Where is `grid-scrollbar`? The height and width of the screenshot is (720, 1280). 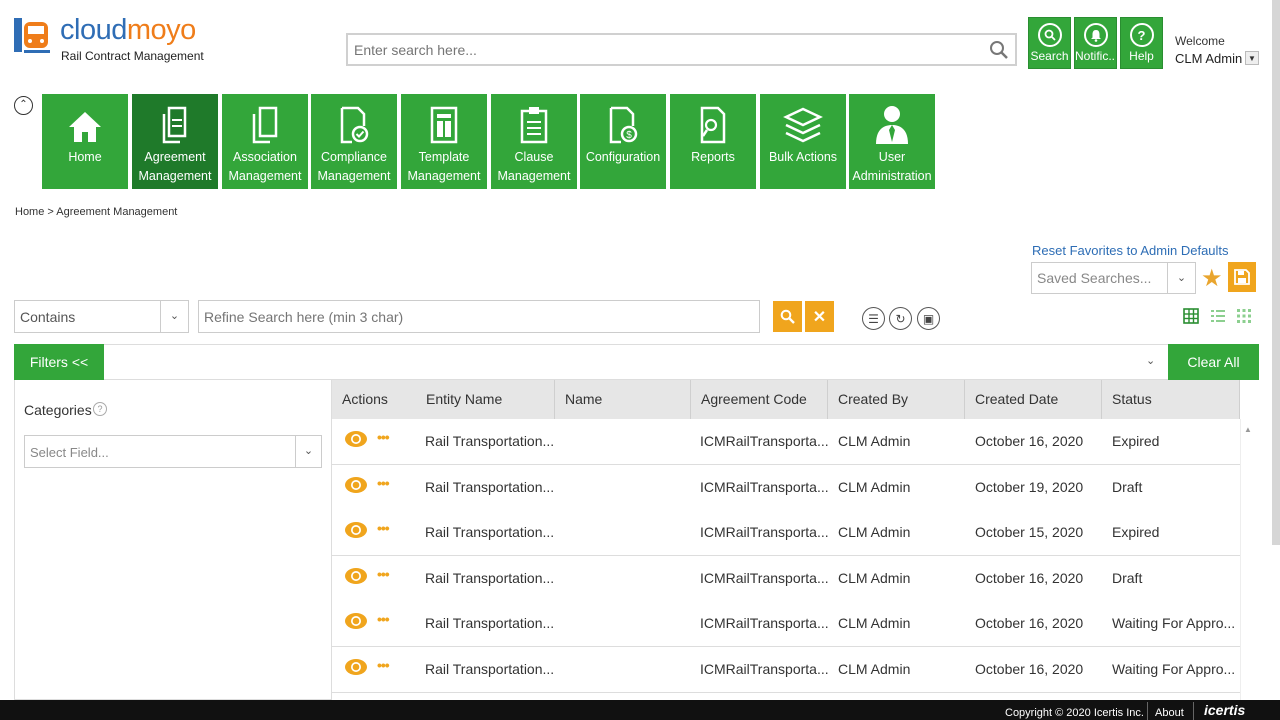 grid-scrollbar is located at coordinates (1249, 559).